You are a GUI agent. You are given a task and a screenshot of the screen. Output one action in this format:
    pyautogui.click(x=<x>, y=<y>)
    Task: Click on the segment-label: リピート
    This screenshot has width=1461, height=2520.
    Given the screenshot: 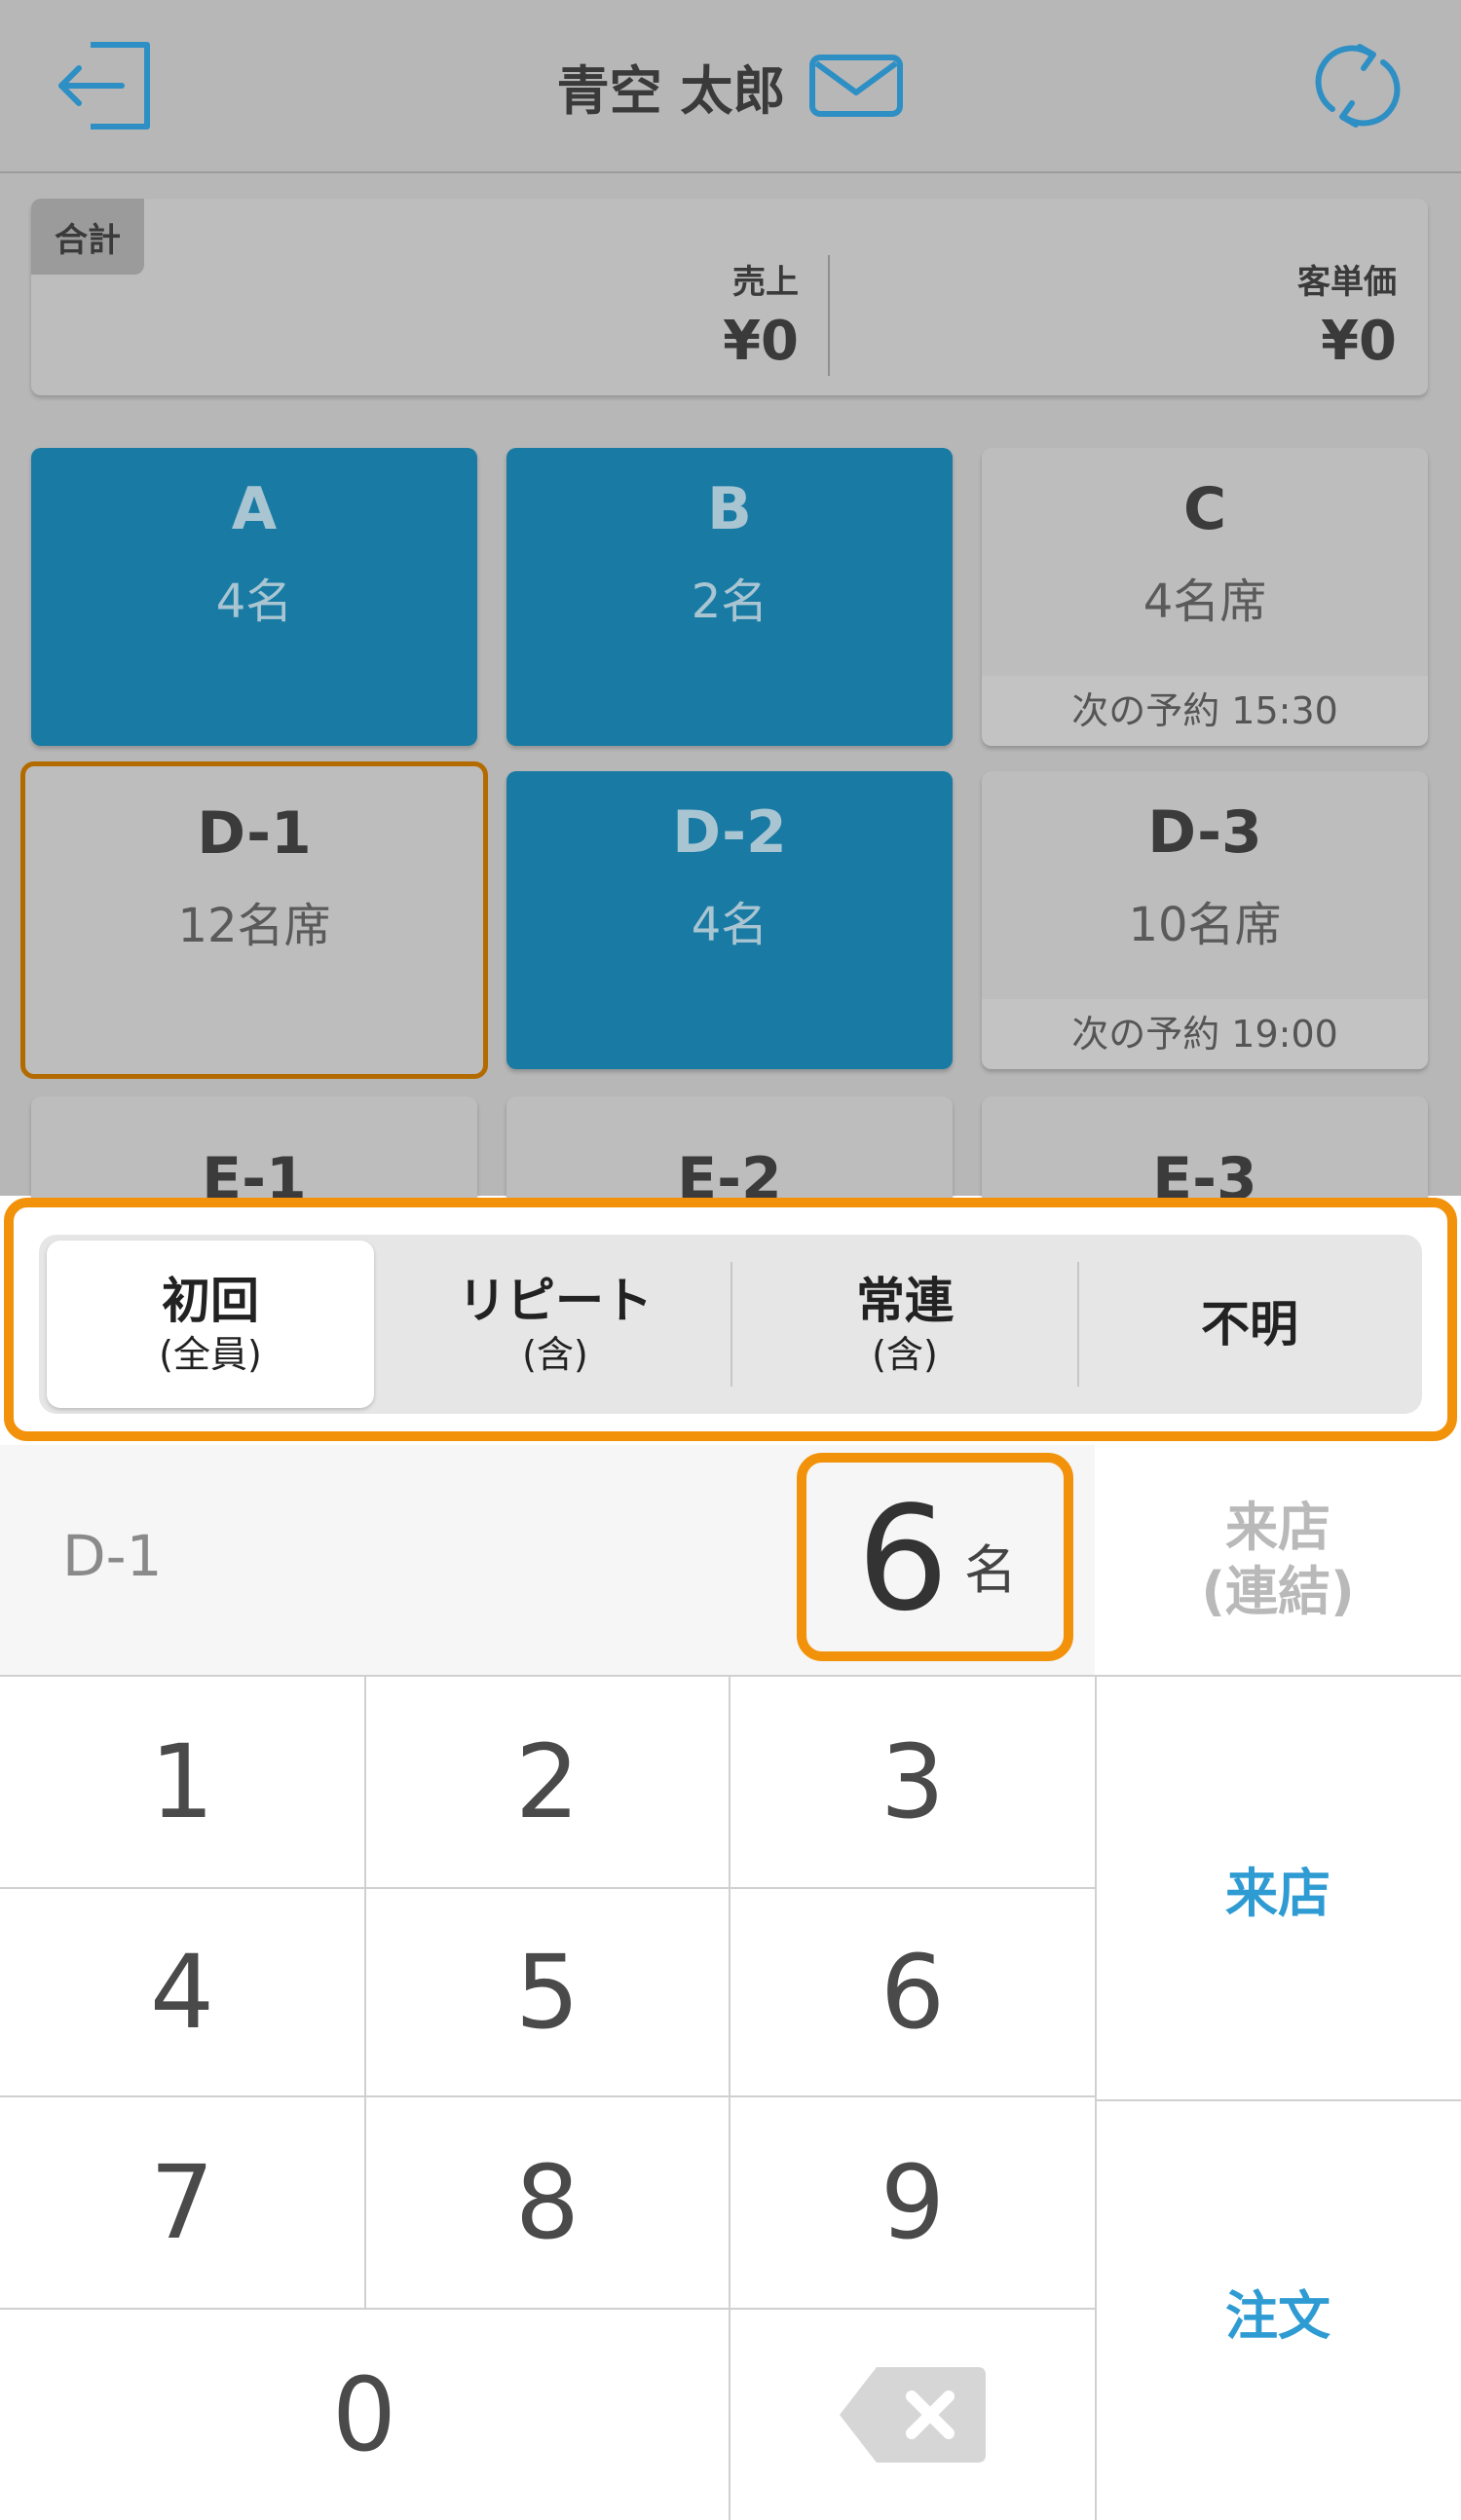 What is the action you would take?
    pyautogui.click(x=555, y=1301)
    